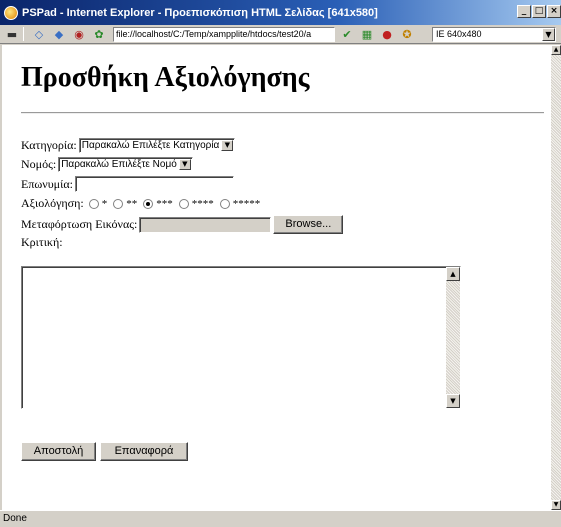  I want to click on reset-button: Επαναφορά, so click(144, 451).